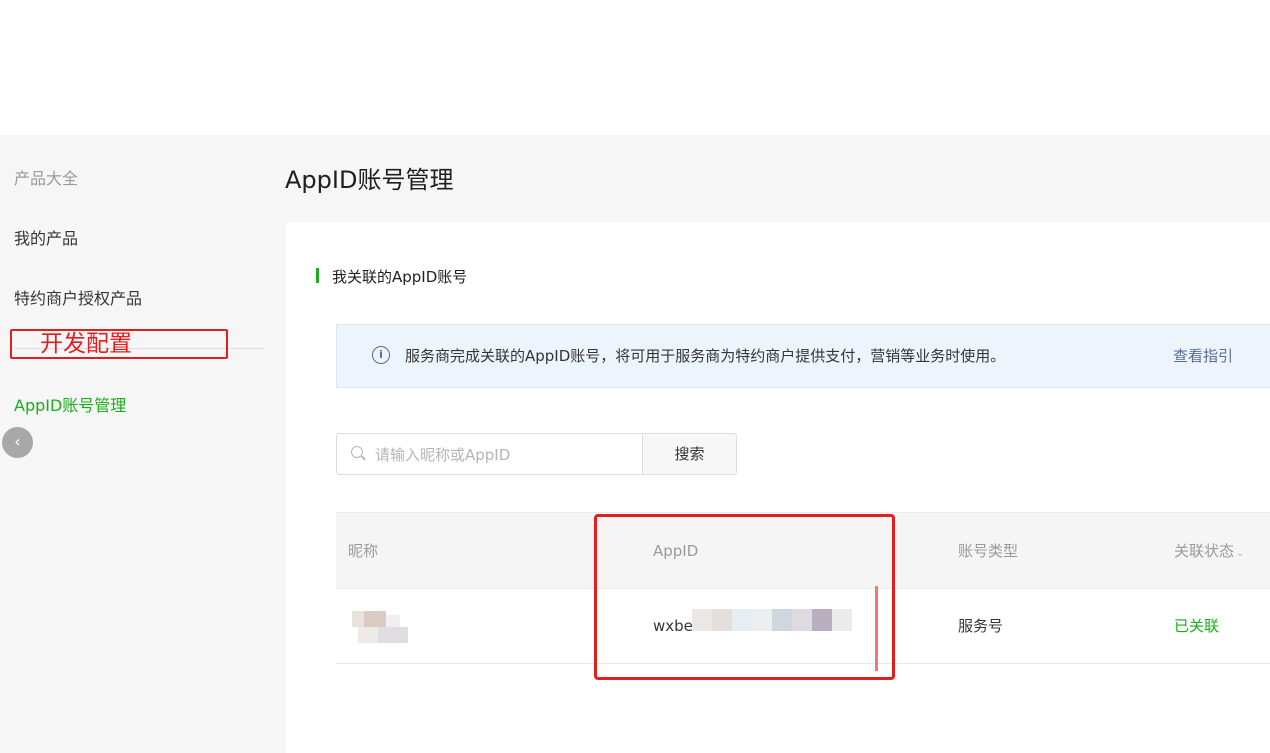 This screenshot has height=753, width=1270. Describe the element at coordinates (17, 442) in the screenshot. I see `chevron-left-icon: ‹` at that location.